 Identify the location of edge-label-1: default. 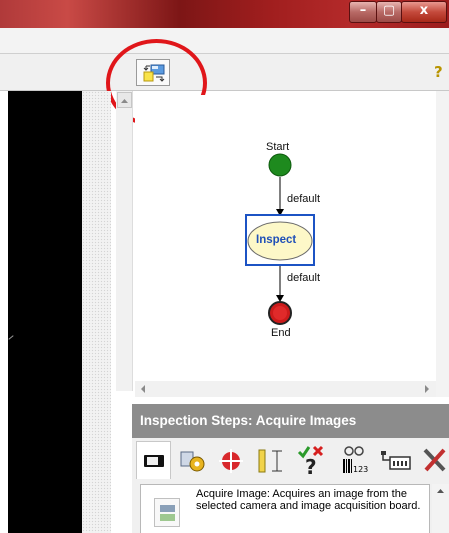
(304, 199).